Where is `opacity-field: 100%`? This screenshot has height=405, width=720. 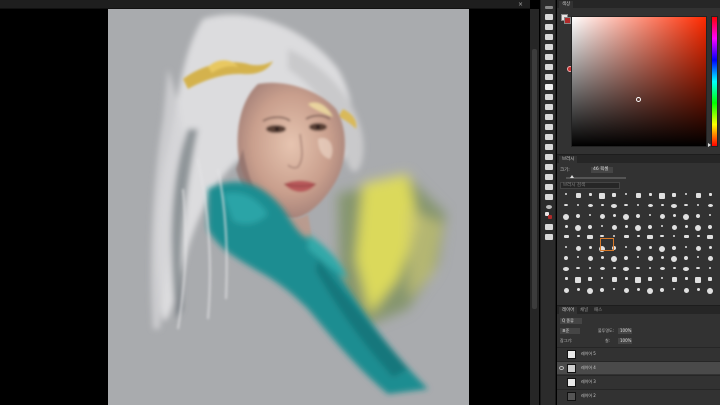
opacity-field: 100% is located at coordinates (625, 331).